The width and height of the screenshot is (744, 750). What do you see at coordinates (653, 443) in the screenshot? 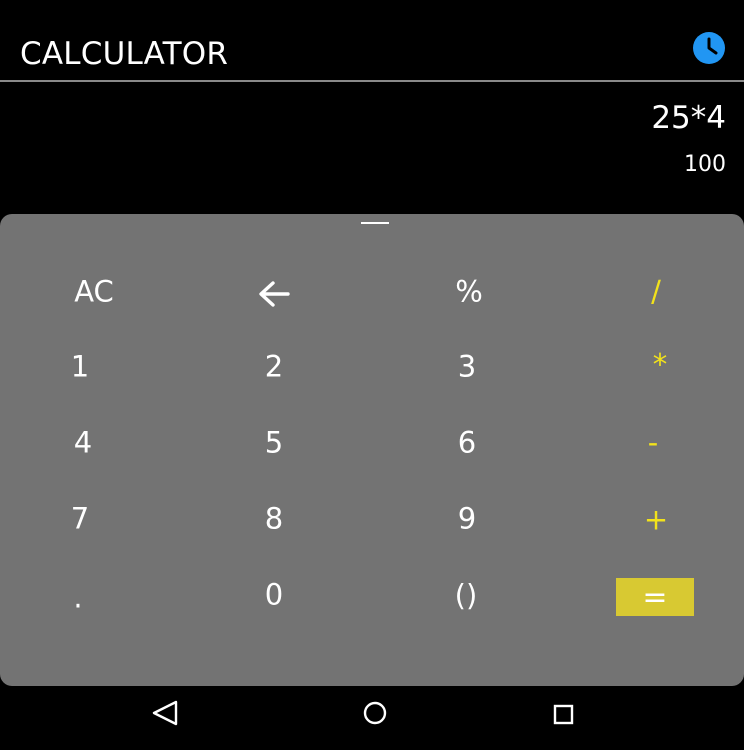
I see `key-minus: -` at bounding box center [653, 443].